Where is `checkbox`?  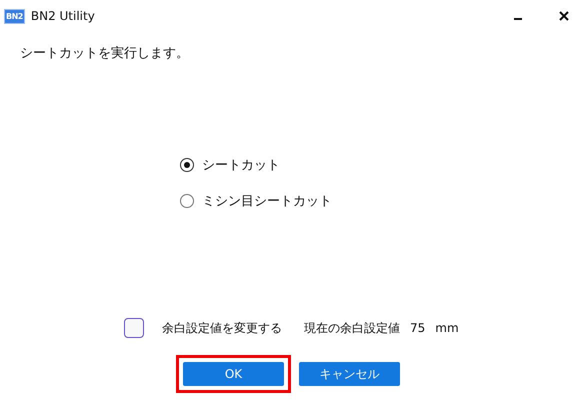 checkbox is located at coordinates (134, 328).